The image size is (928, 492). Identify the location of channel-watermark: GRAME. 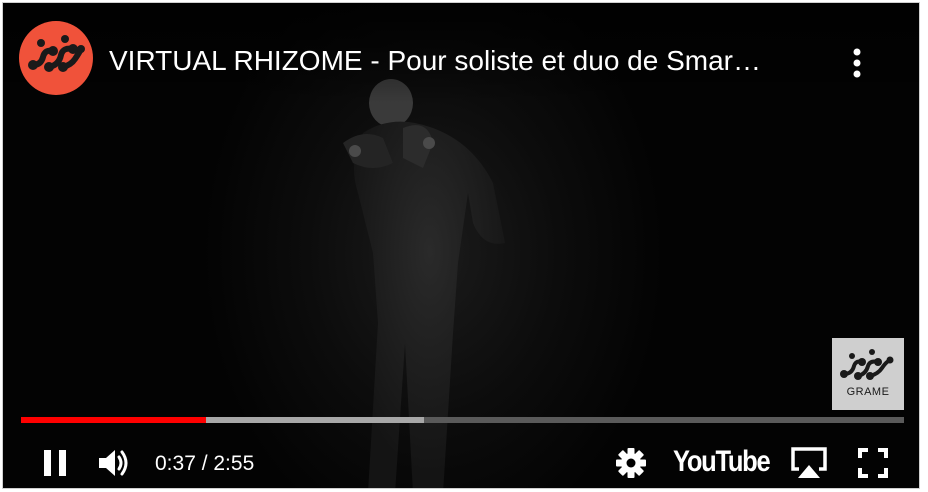
(868, 374).